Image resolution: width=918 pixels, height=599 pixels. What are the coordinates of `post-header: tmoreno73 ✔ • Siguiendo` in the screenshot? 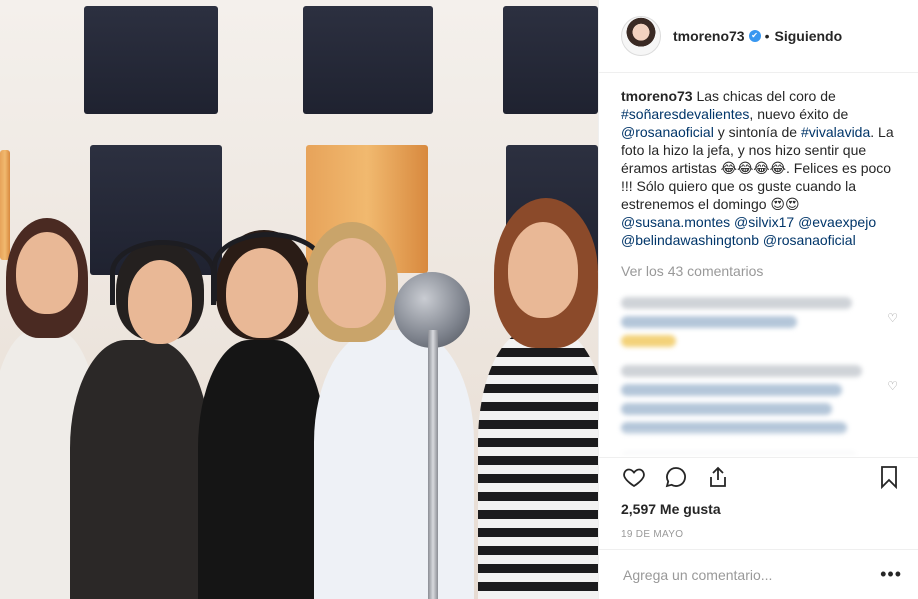 It's located at (758, 36).